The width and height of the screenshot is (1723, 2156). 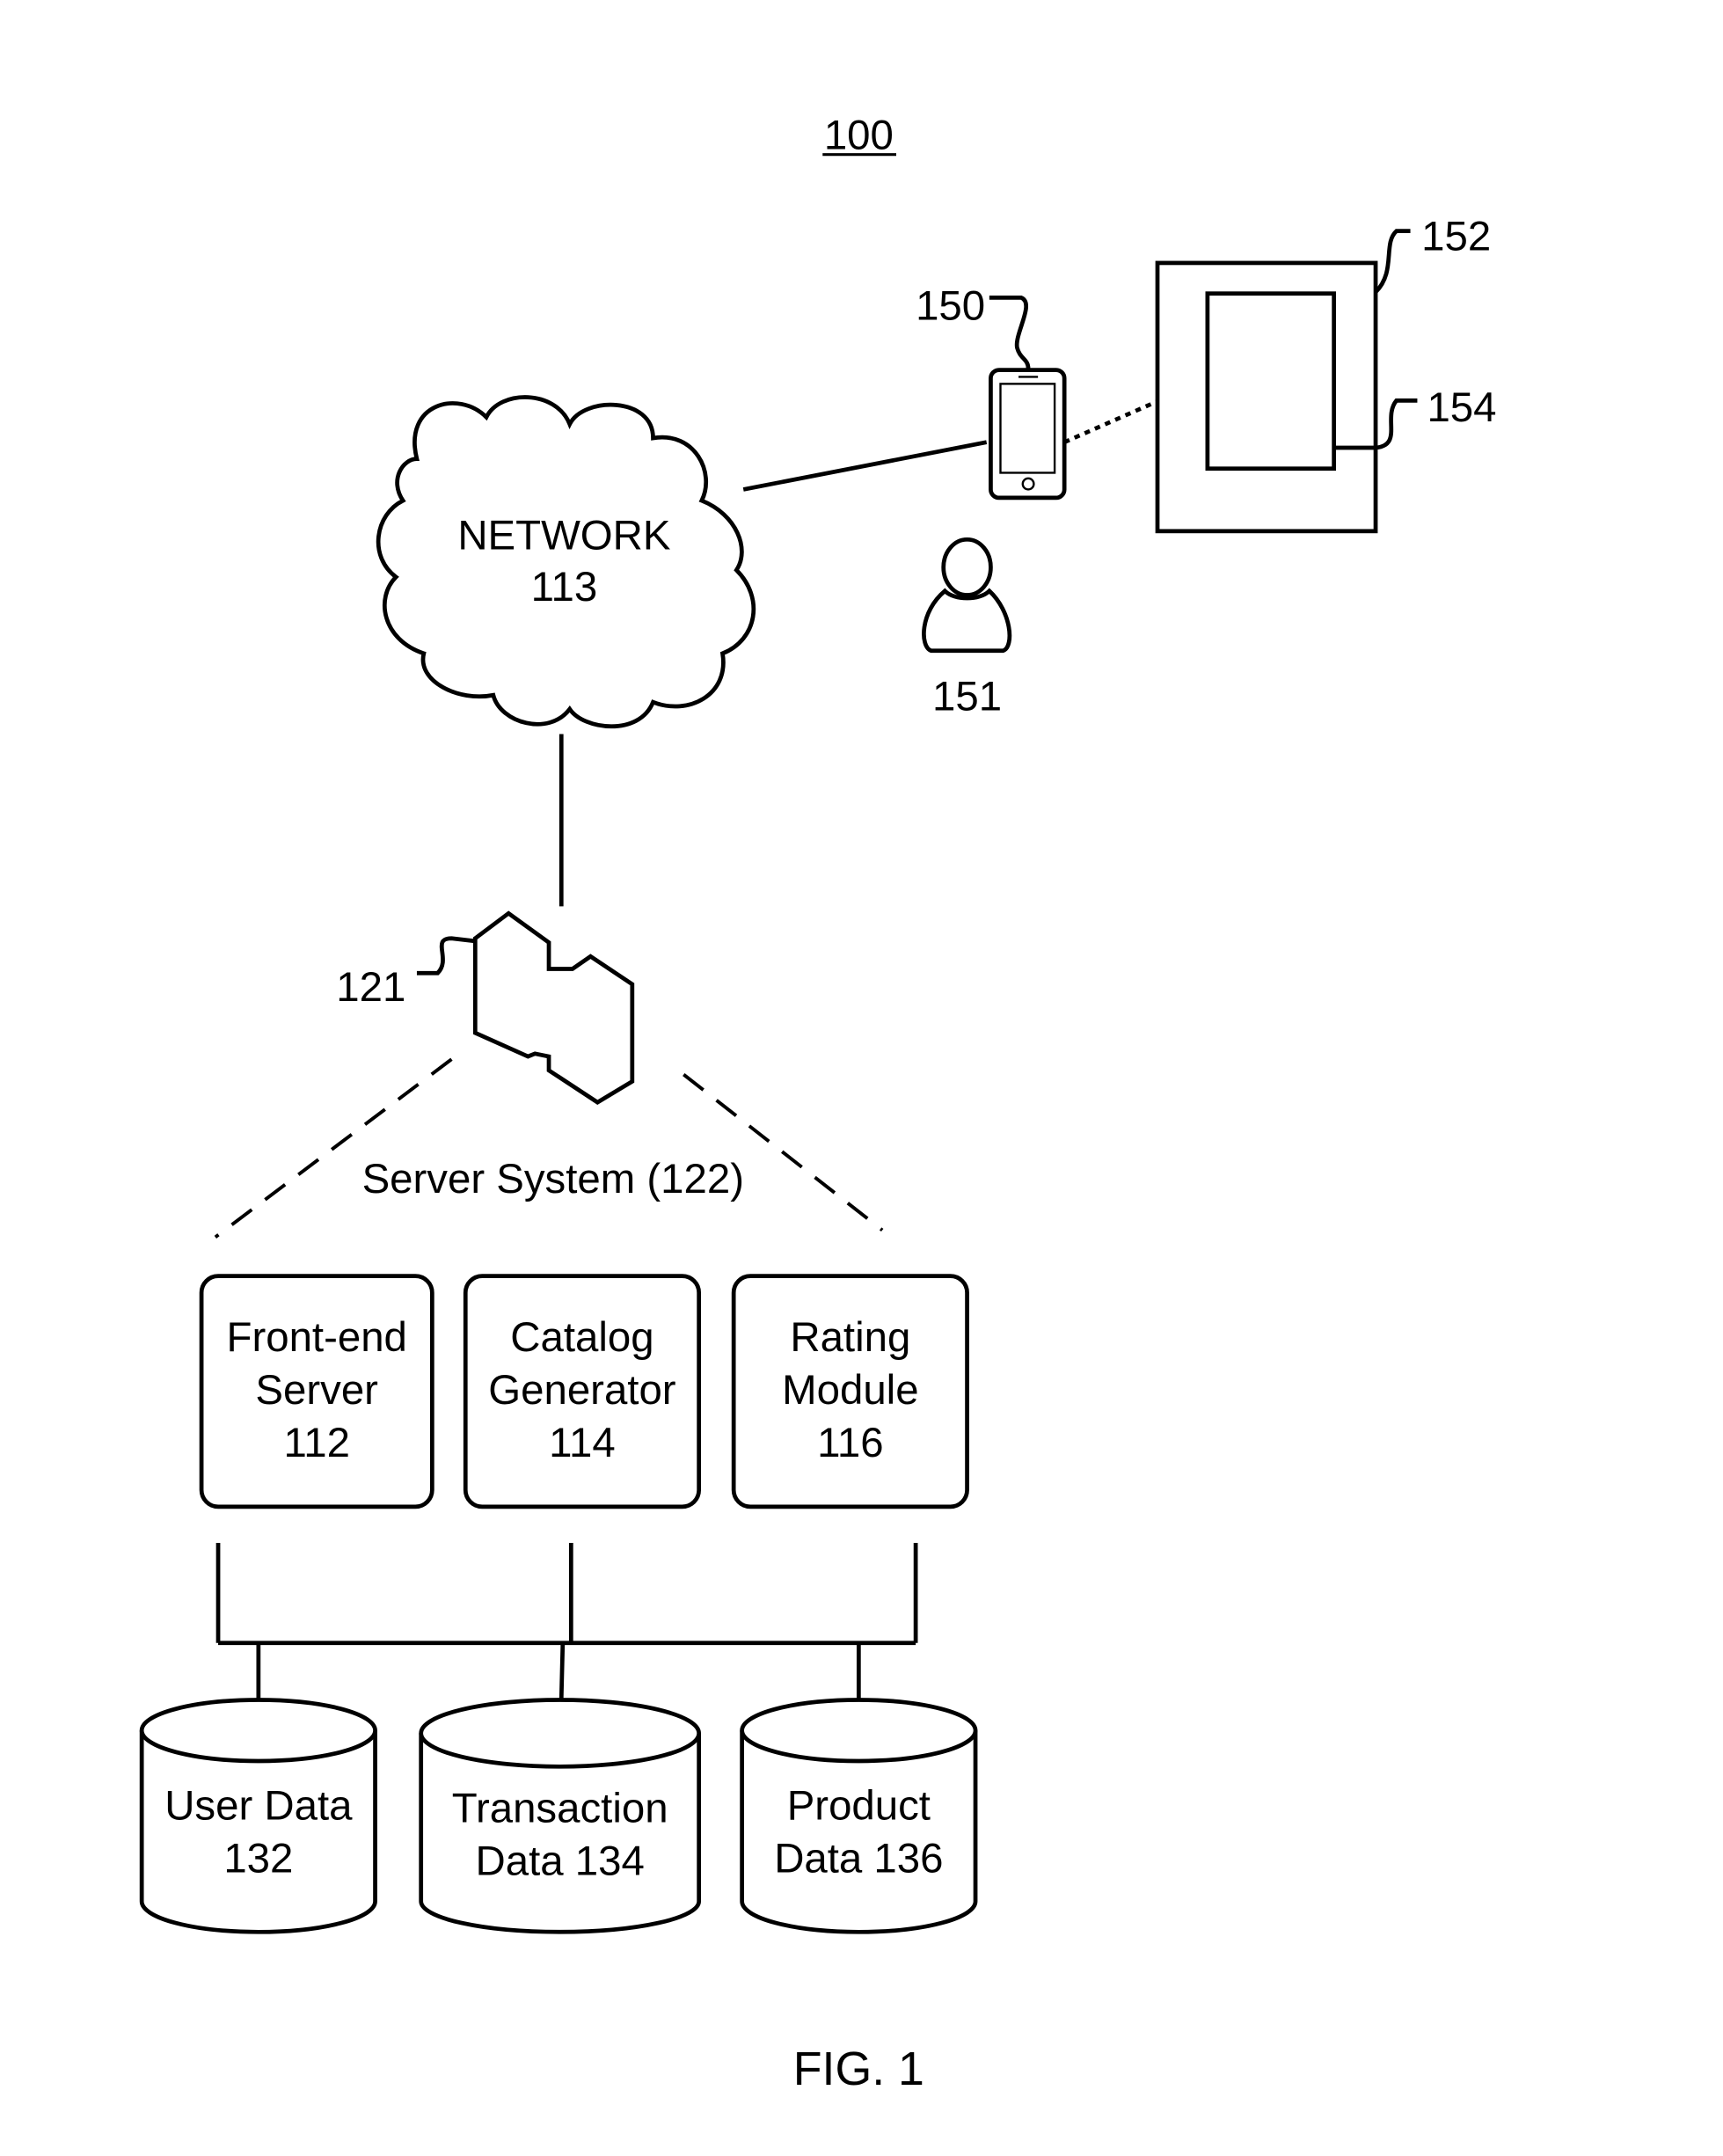 I want to click on svg-text: Generator, so click(x=581, y=1390).